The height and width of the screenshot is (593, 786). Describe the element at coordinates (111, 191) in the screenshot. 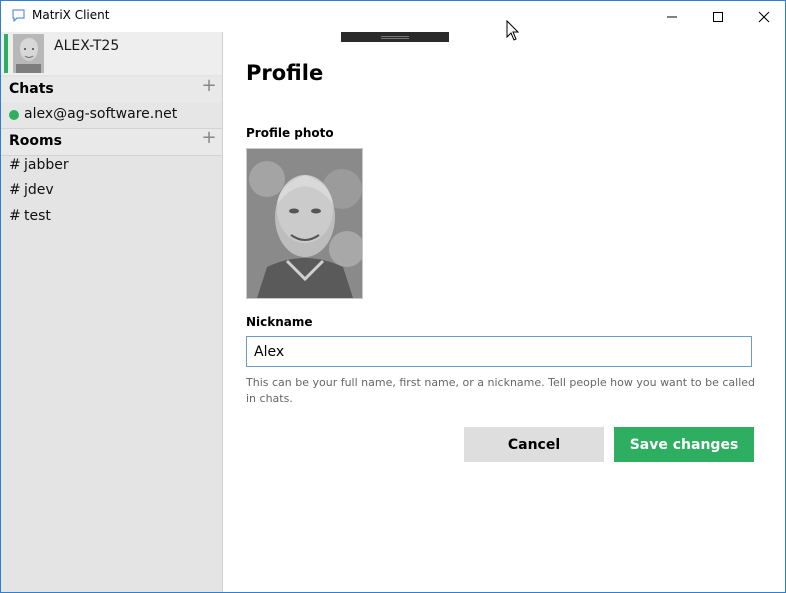

I see `room-item-jdev: # jdev` at that location.